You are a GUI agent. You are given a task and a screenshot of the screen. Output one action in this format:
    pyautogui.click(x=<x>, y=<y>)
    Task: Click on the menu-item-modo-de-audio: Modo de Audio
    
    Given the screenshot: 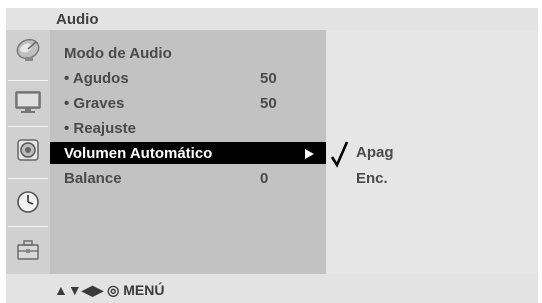 What is the action you would take?
    pyautogui.click(x=188, y=53)
    